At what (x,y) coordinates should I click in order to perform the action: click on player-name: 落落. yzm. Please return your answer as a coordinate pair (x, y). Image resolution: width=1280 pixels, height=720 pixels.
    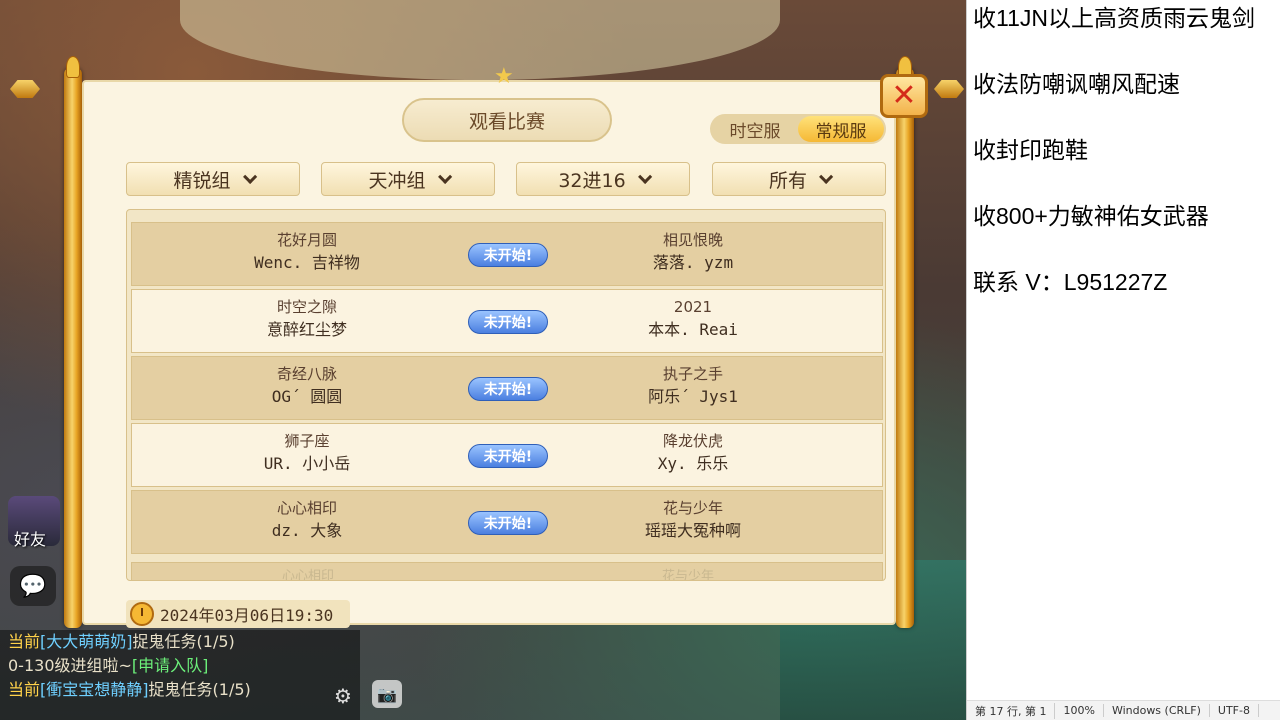
    Looking at the image, I should click on (693, 262).